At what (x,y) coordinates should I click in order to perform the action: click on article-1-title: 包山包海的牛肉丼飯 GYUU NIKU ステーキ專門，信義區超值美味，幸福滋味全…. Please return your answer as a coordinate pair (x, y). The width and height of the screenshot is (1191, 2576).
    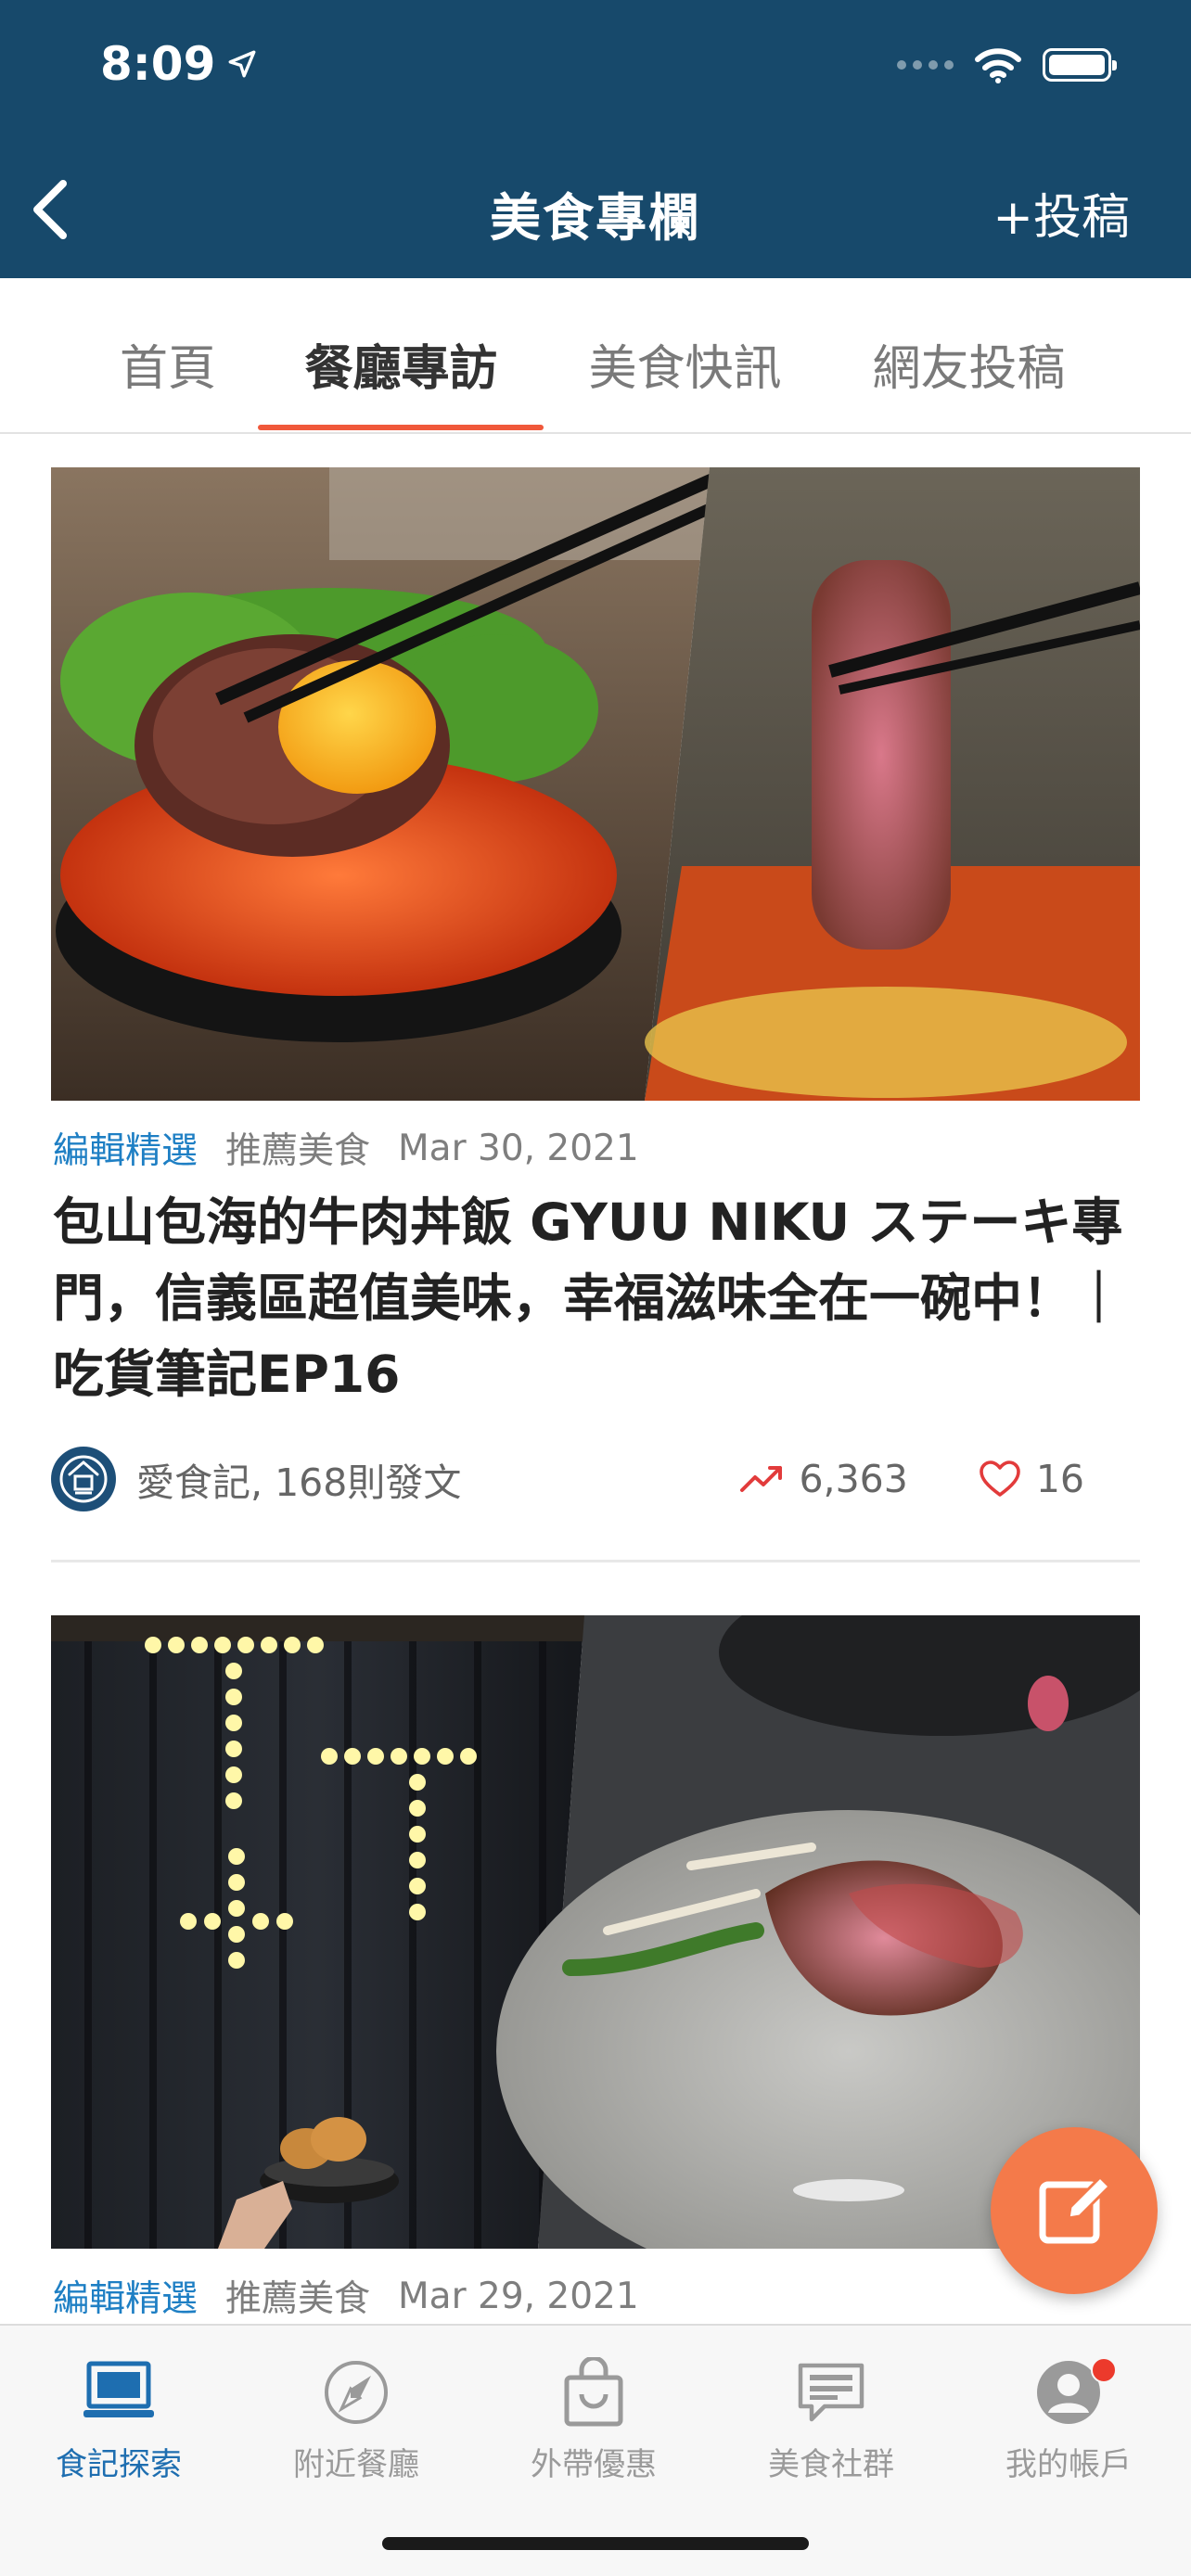
    Looking at the image, I should click on (591, 1298).